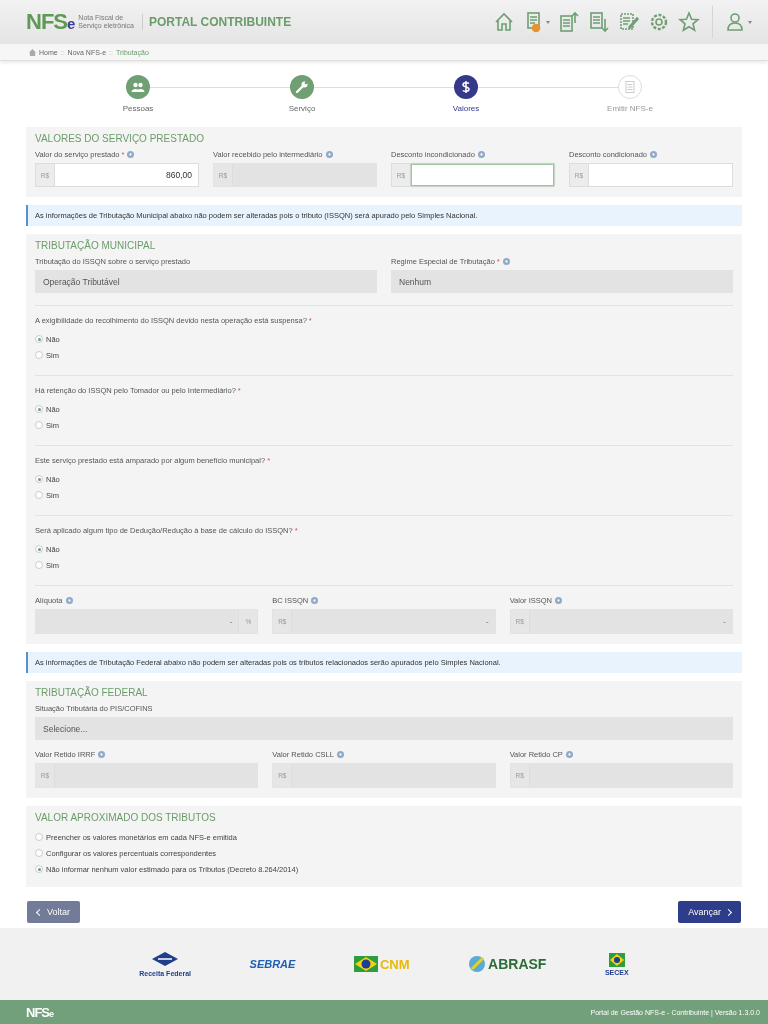 The width and height of the screenshot is (768, 1024). What do you see at coordinates (630, 108) in the screenshot?
I see `step-label: Emitir NFS-e` at bounding box center [630, 108].